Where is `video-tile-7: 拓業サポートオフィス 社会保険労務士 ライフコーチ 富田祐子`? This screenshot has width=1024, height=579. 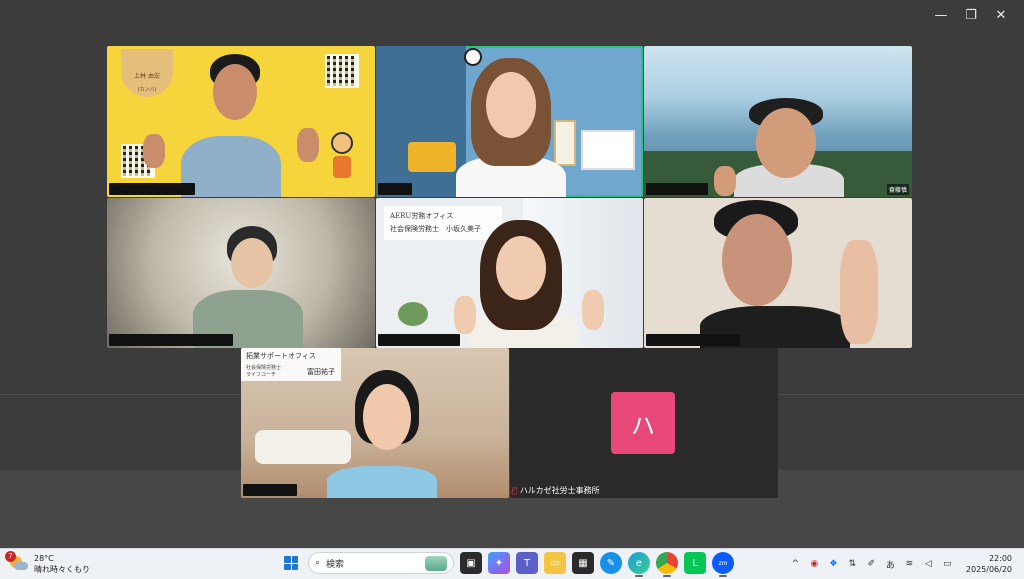
video-tile-7: 拓業サポートオフィス 社会保険労務士 ライフコーチ 富田祐子 is located at coordinates (375, 423).